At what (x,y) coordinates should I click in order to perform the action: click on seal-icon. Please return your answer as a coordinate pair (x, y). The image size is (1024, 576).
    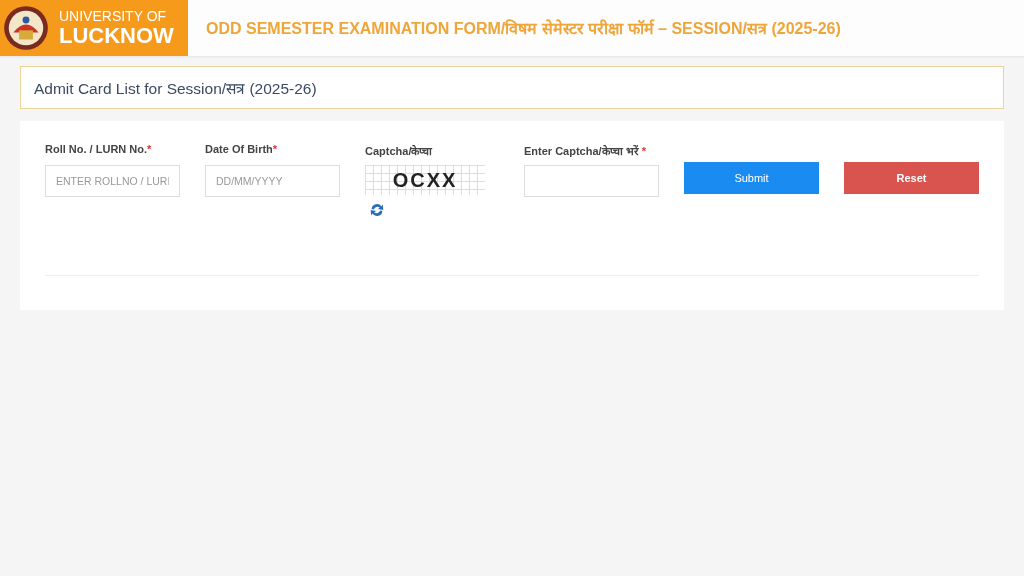
    Looking at the image, I should click on (26, 28).